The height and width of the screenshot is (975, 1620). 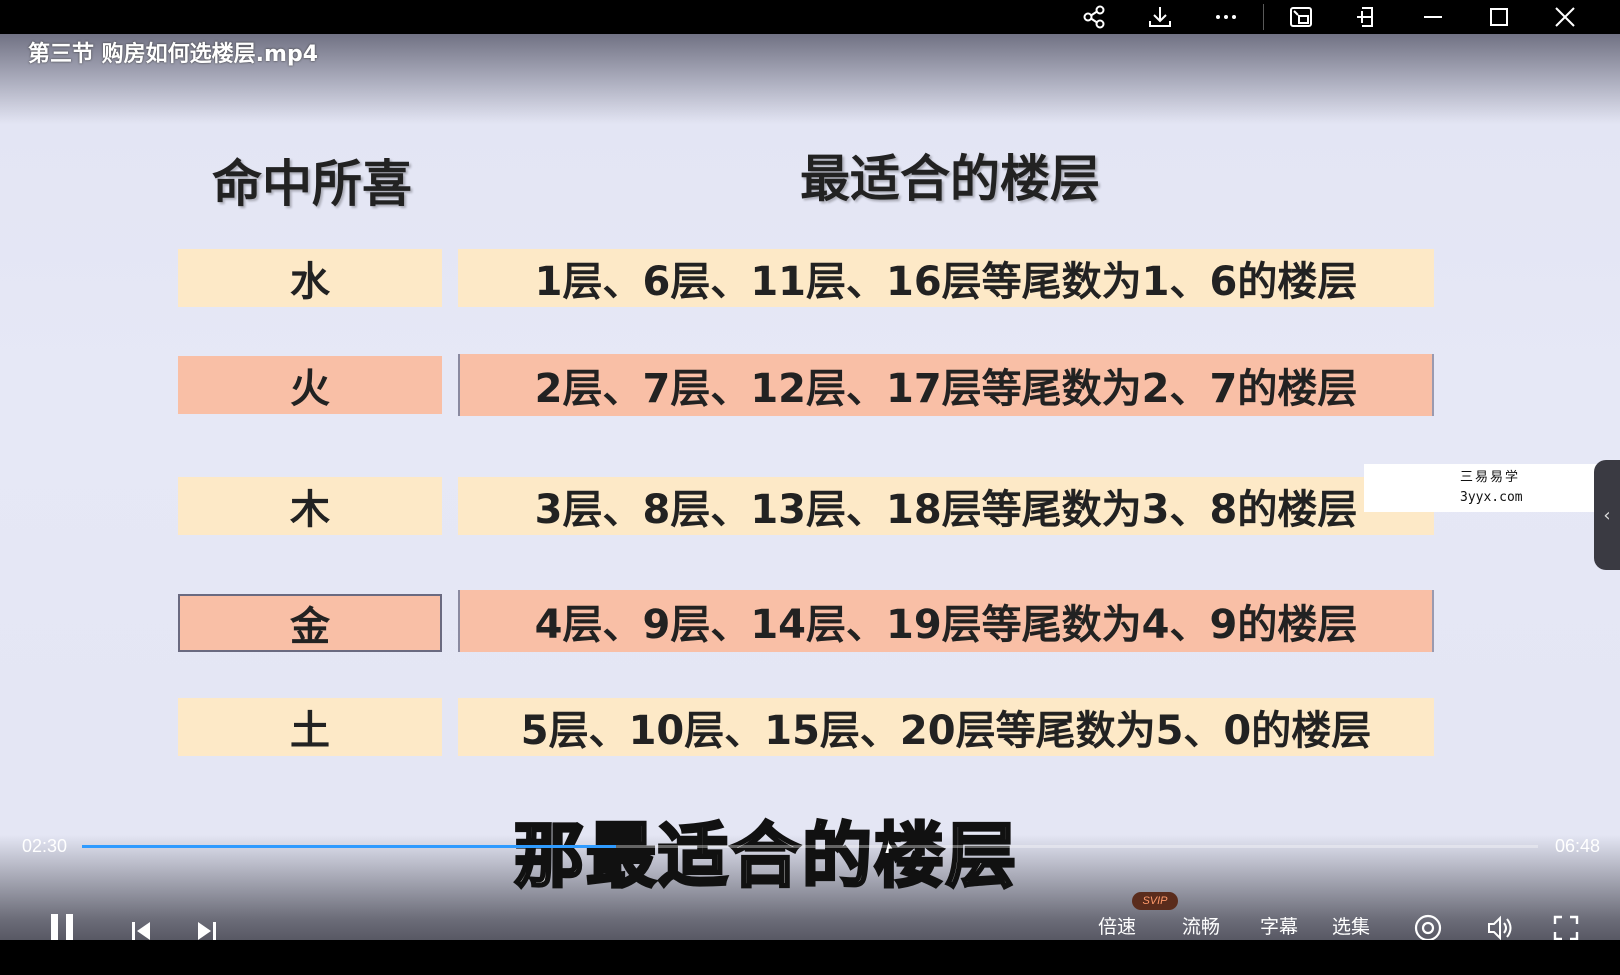 I want to click on watermark-line1: 三易易学, so click(x=1490, y=477).